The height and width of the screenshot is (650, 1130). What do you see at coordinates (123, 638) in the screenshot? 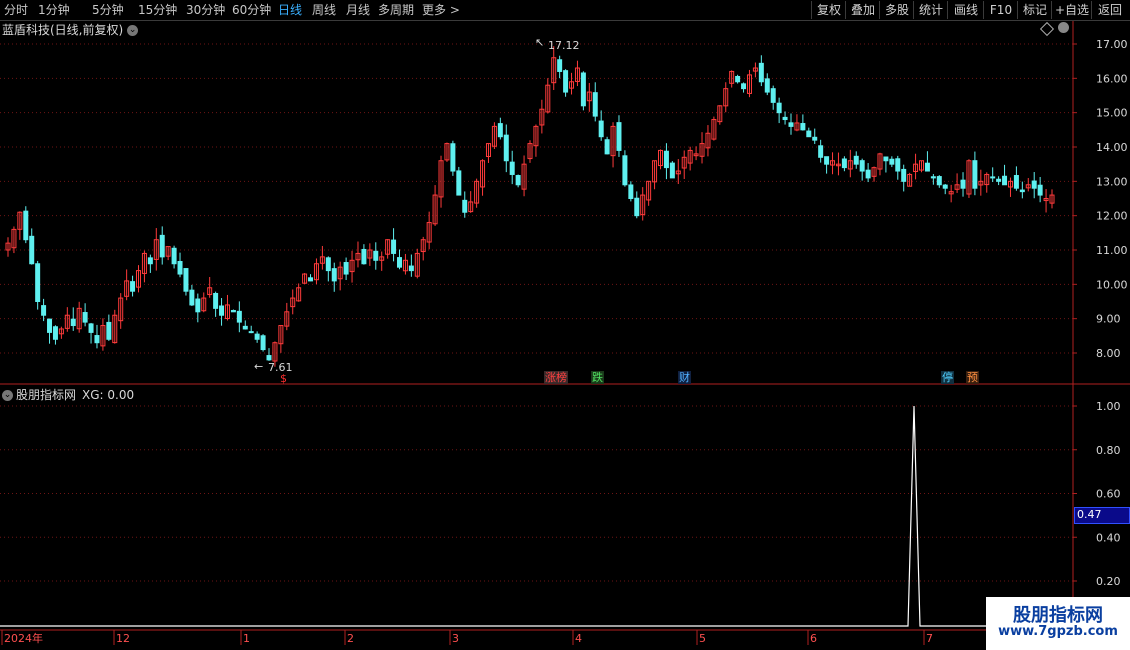
I see `time-tick-label: 12` at bounding box center [123, 638].